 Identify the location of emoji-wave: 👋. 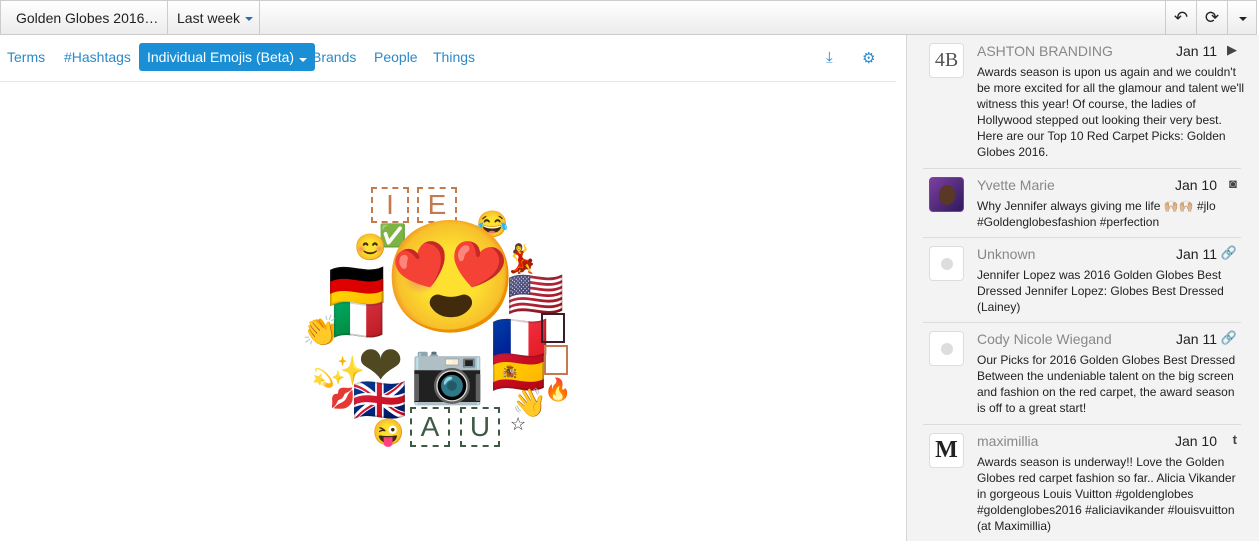
(529, 403).